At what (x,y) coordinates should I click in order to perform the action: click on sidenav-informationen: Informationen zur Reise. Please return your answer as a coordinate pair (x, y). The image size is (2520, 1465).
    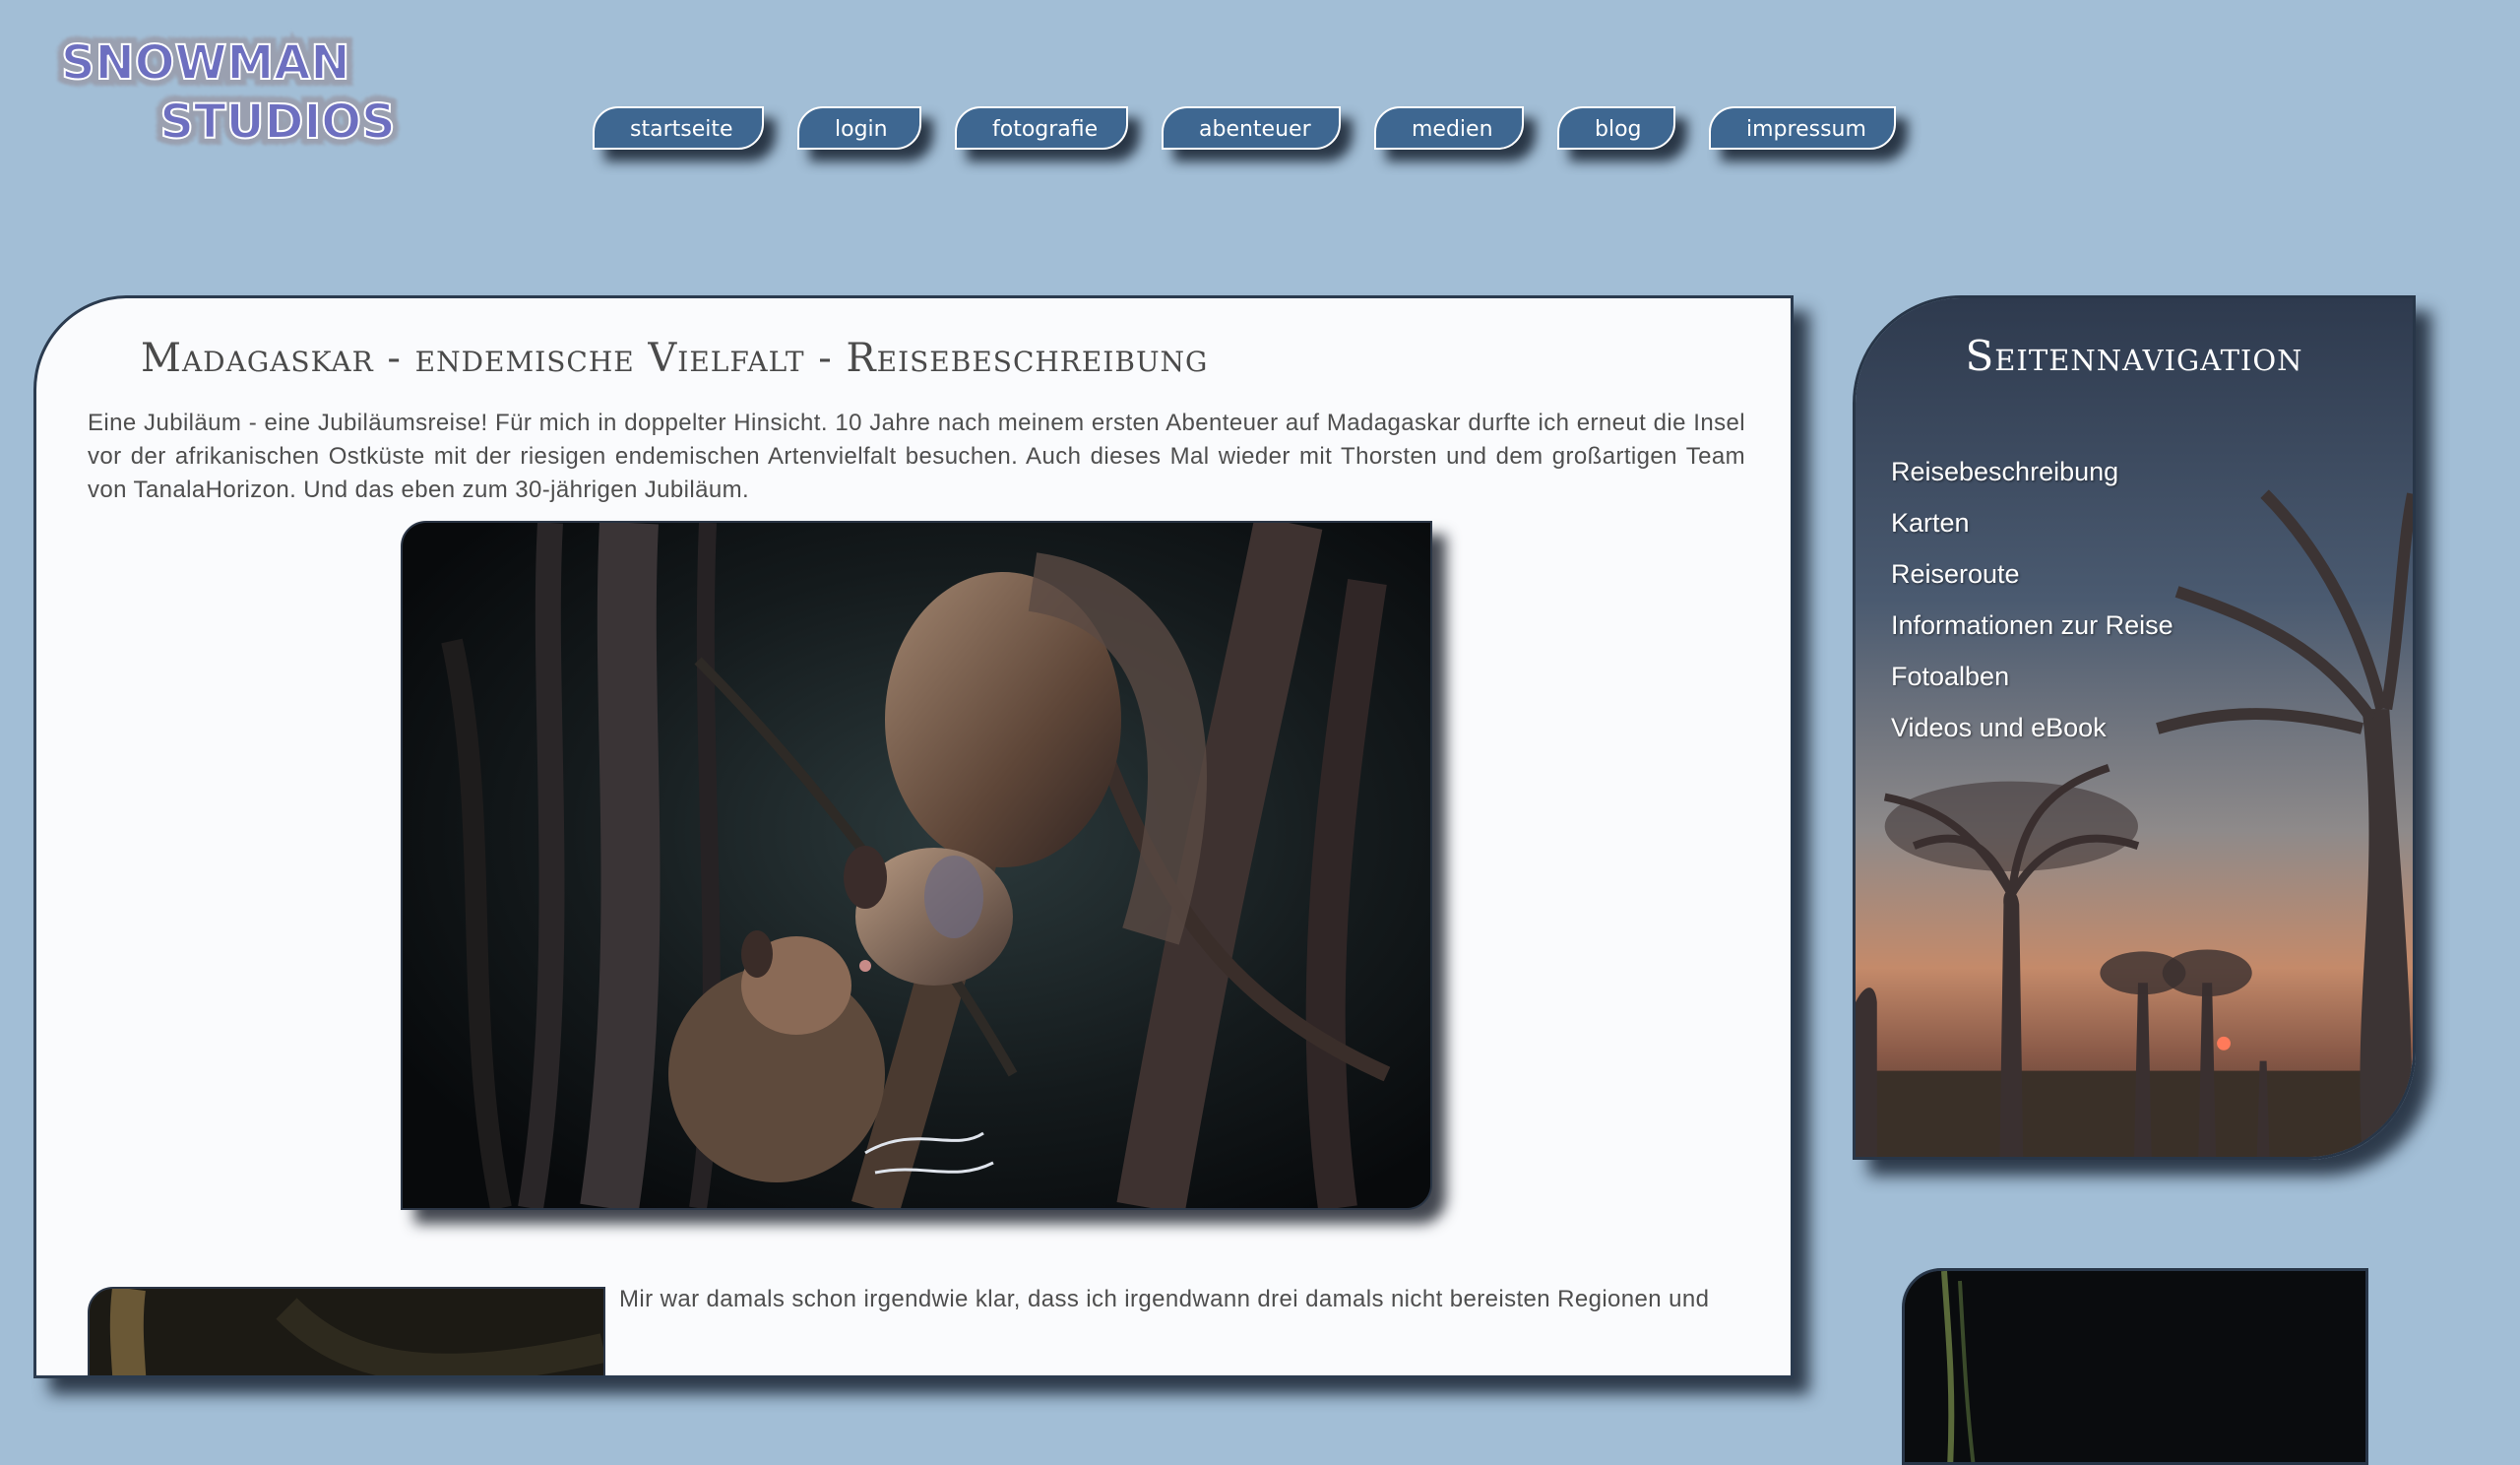
    Looking at the image, I should click on (2032, 625).